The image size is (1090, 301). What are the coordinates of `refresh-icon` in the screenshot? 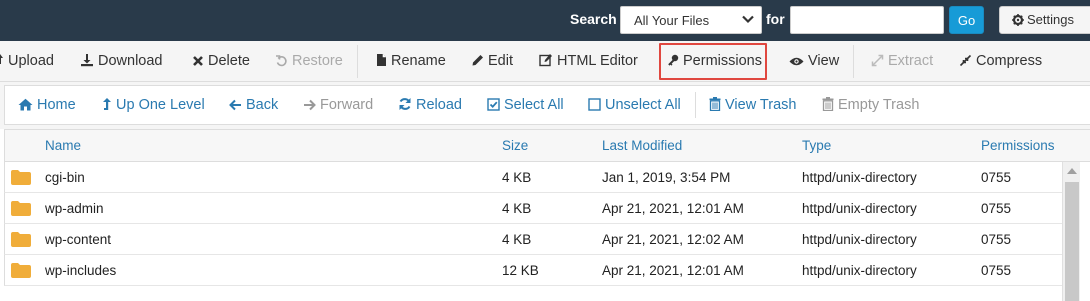 It's located at (405, 104).